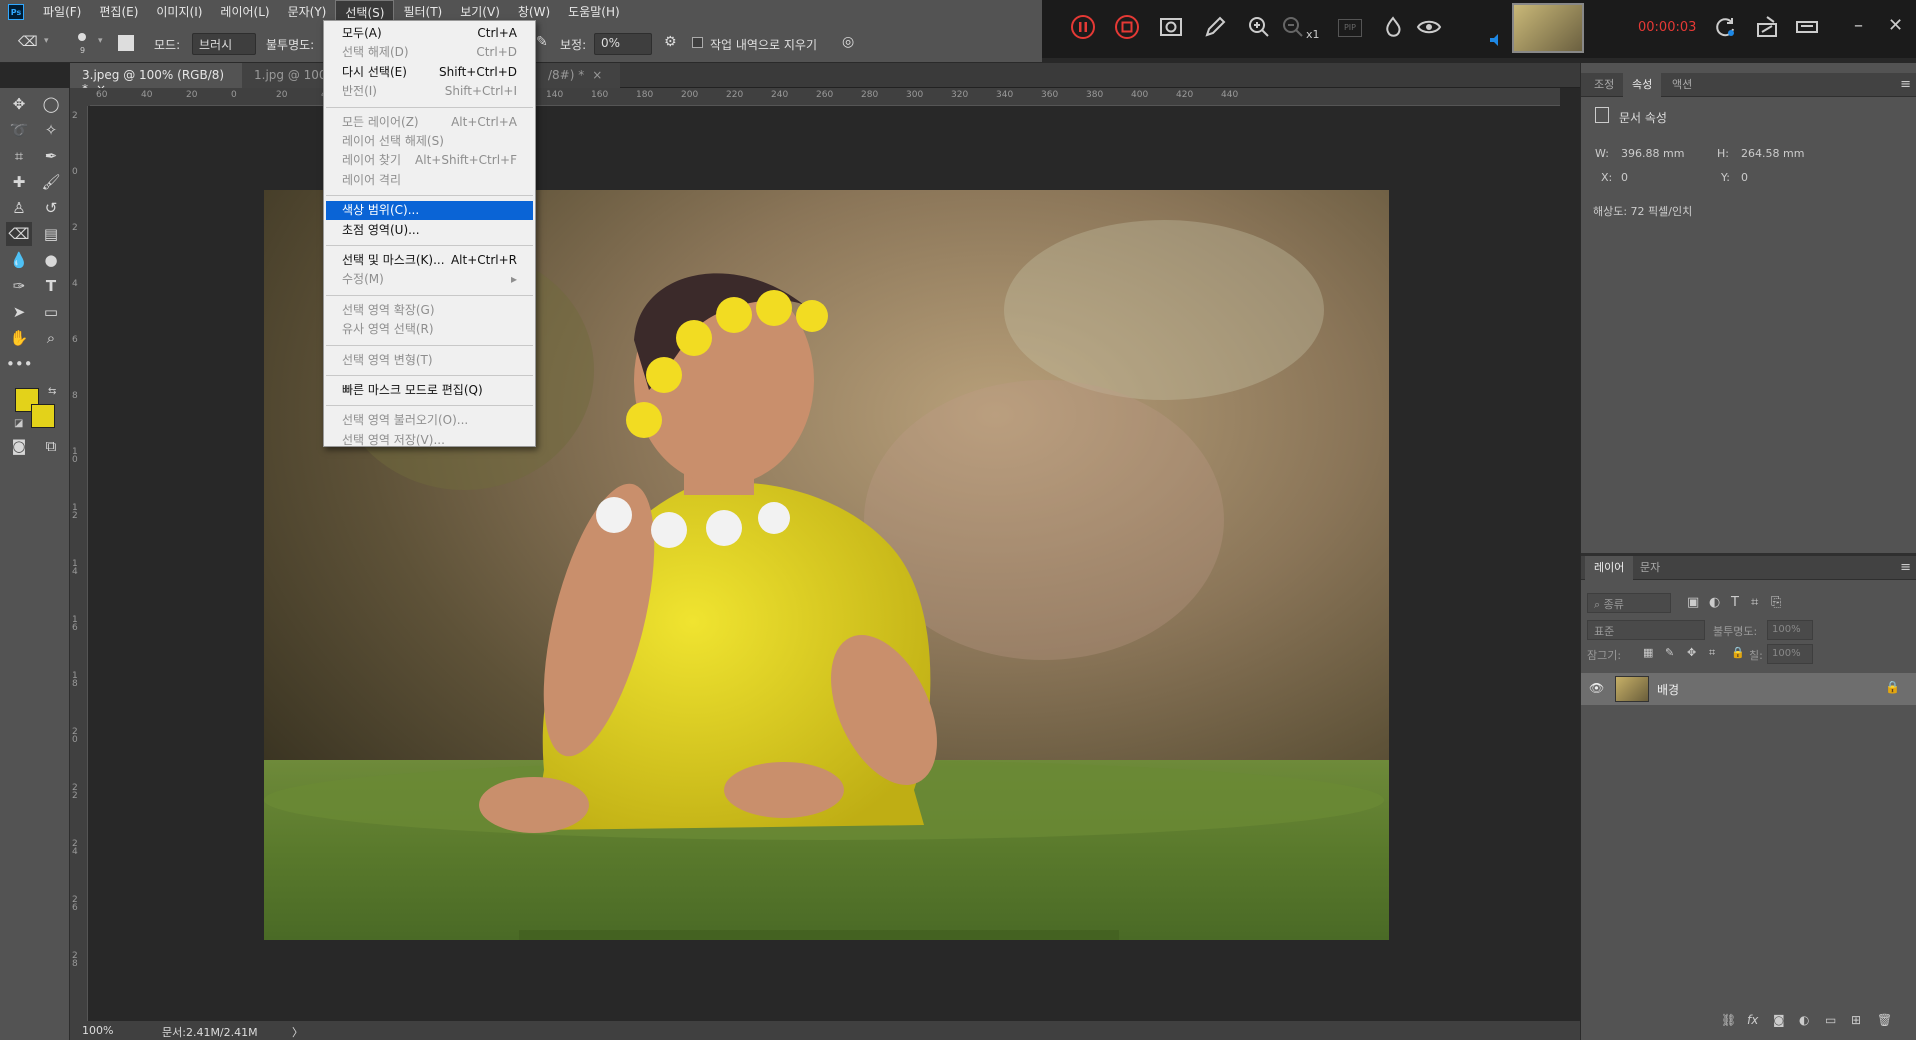 The image size is (1916, 1040). What do you see at coordinates (1609, 568) in the screenshot?
I see `tab-layers: 레이어` at bounding box center [1609, 568].